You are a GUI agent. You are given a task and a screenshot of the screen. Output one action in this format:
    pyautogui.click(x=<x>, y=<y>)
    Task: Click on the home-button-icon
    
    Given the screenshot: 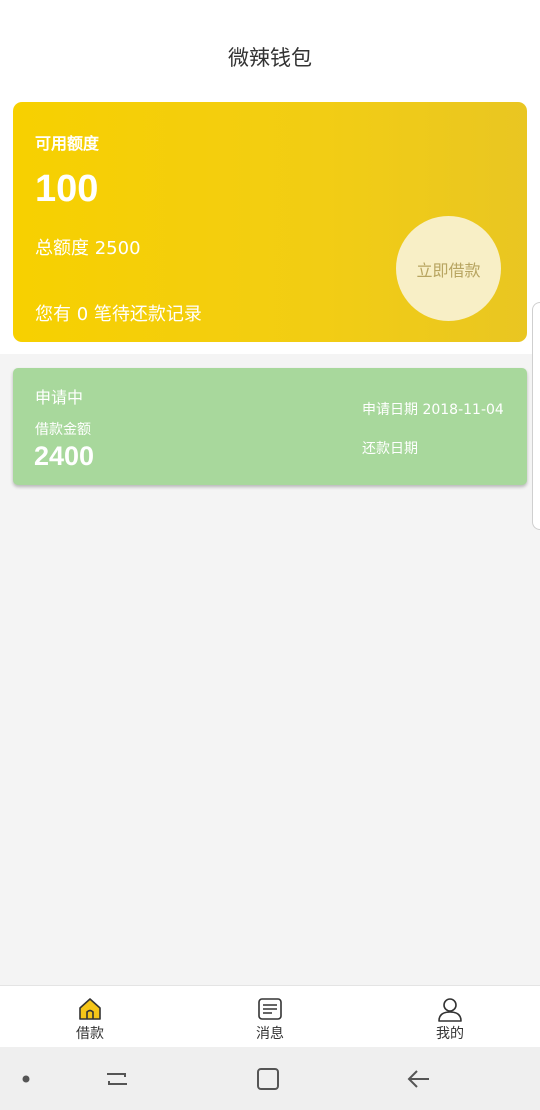 What is the action you would take?
    pyautogui.click(x=268, y=1079)
    